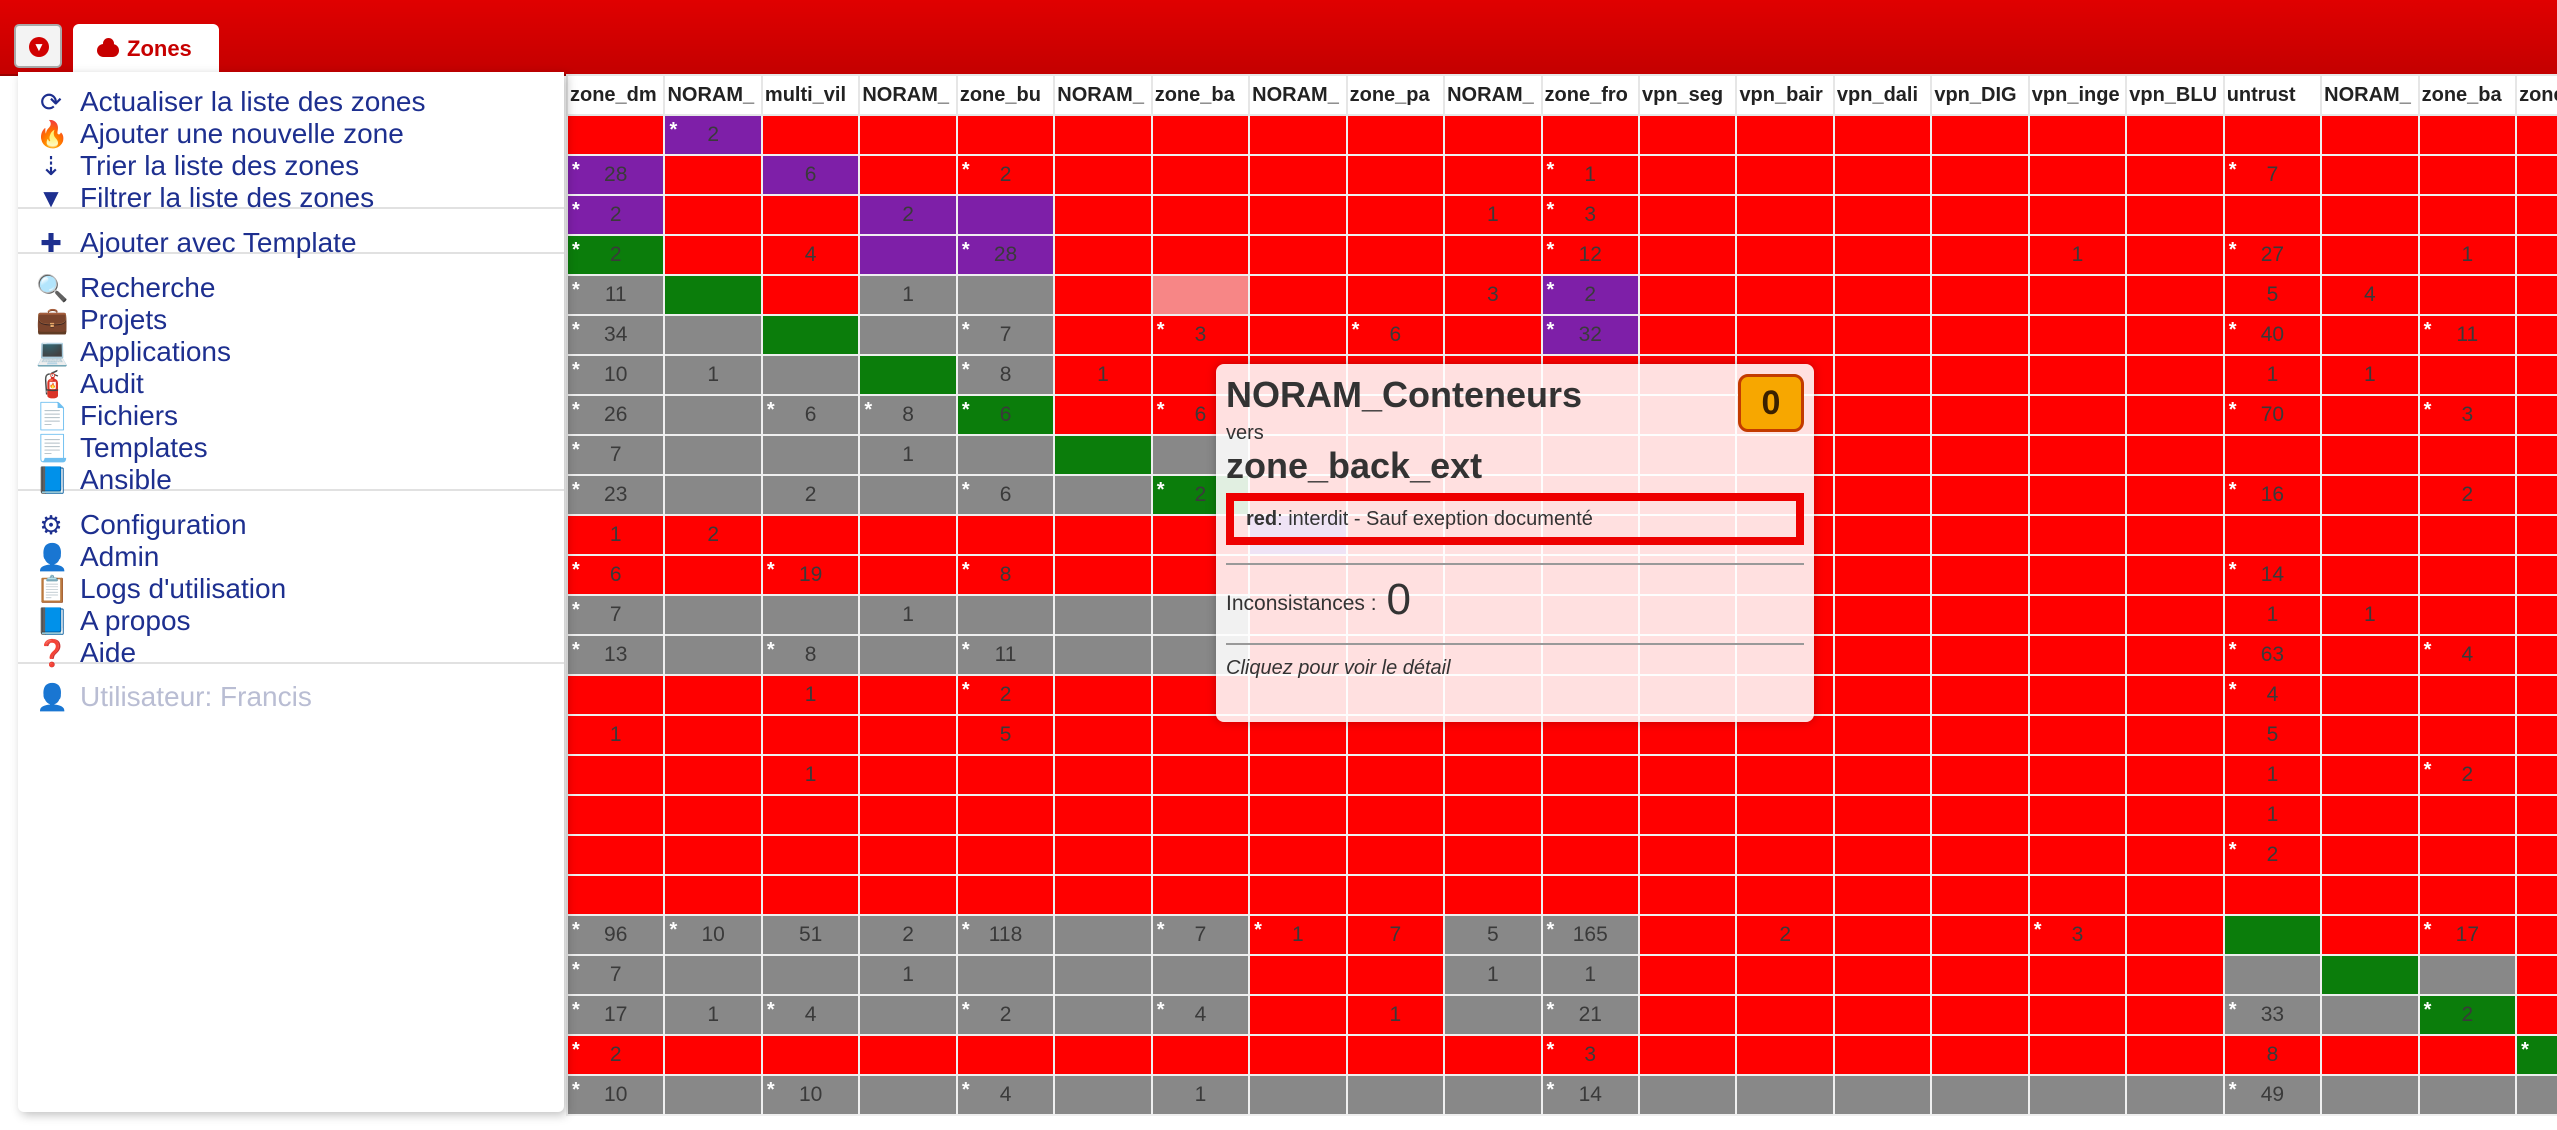 The width and height of the screenshot is (2557, 1130). Describe the element at coordinates (1005, 255) in the screenshot. I see `matrix-cell: * 28` at that location.